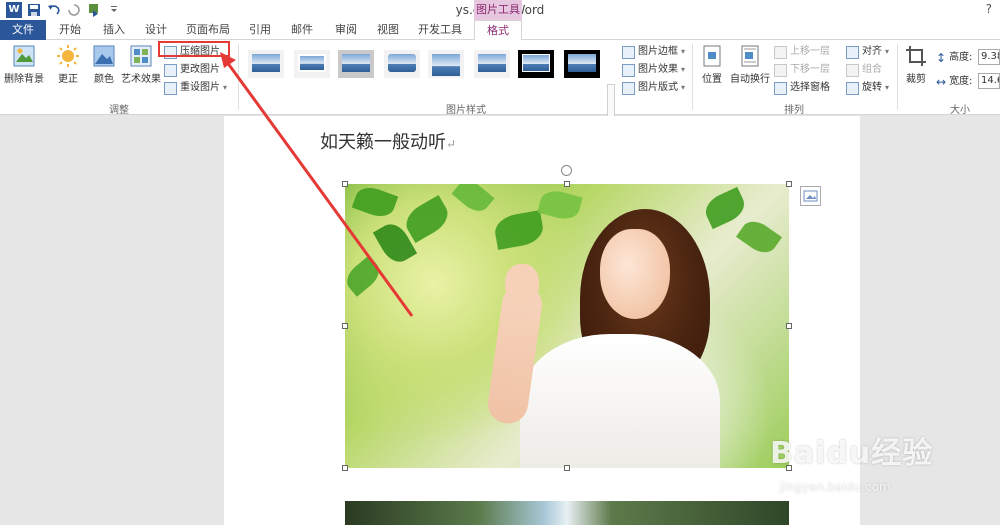 This screenshot has width=1000, height=525. What do you see at coordinates (68, 79) in the screenshot?
I see `corrections-label: 更正` at bounding box center [68, 79].